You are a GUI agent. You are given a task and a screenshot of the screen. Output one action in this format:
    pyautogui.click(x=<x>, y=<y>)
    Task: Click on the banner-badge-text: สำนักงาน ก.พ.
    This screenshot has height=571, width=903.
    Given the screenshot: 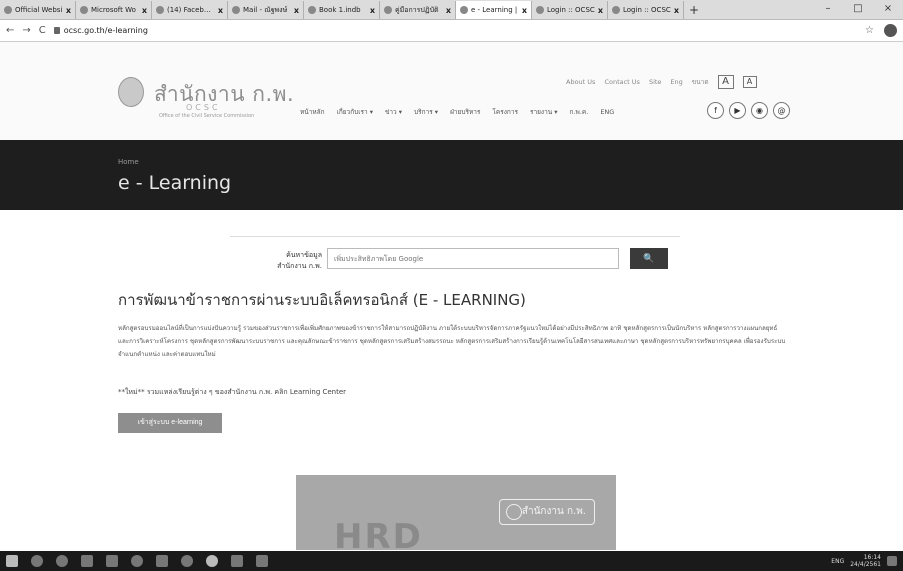 What is the action you would take?
    pyautogui.click(x=553, y=511)
    